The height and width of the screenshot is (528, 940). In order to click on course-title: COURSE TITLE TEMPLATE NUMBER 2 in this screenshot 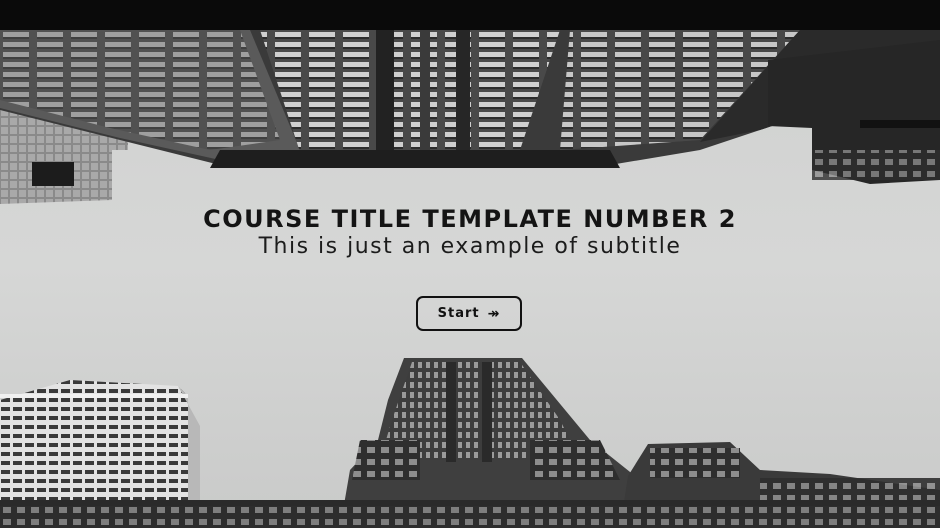, I will do `click(470, 219)`.